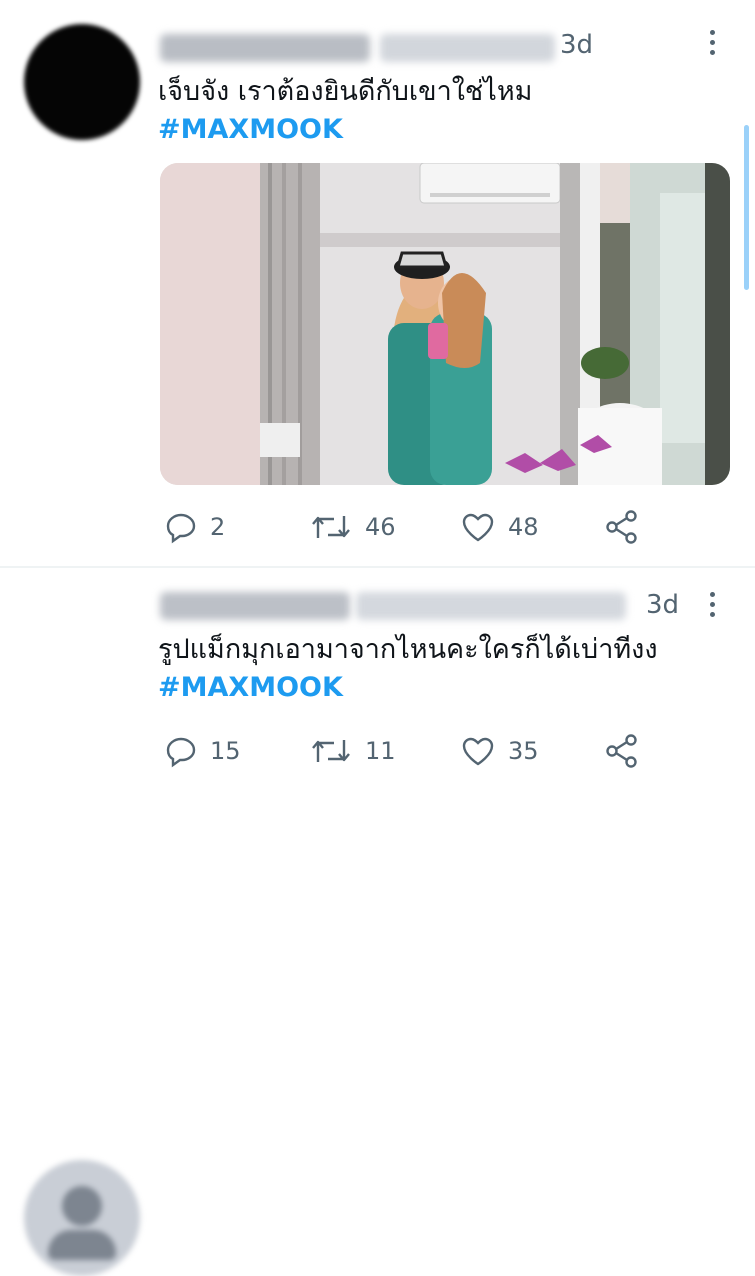  What do you see at coordinates (408, 649) in the screenshot?
I see `tweet-text: รูปแม็กมุกเอามาจากไหนคะใครก็ได้เบ่าทีงง` at bounding box center [408, 649].